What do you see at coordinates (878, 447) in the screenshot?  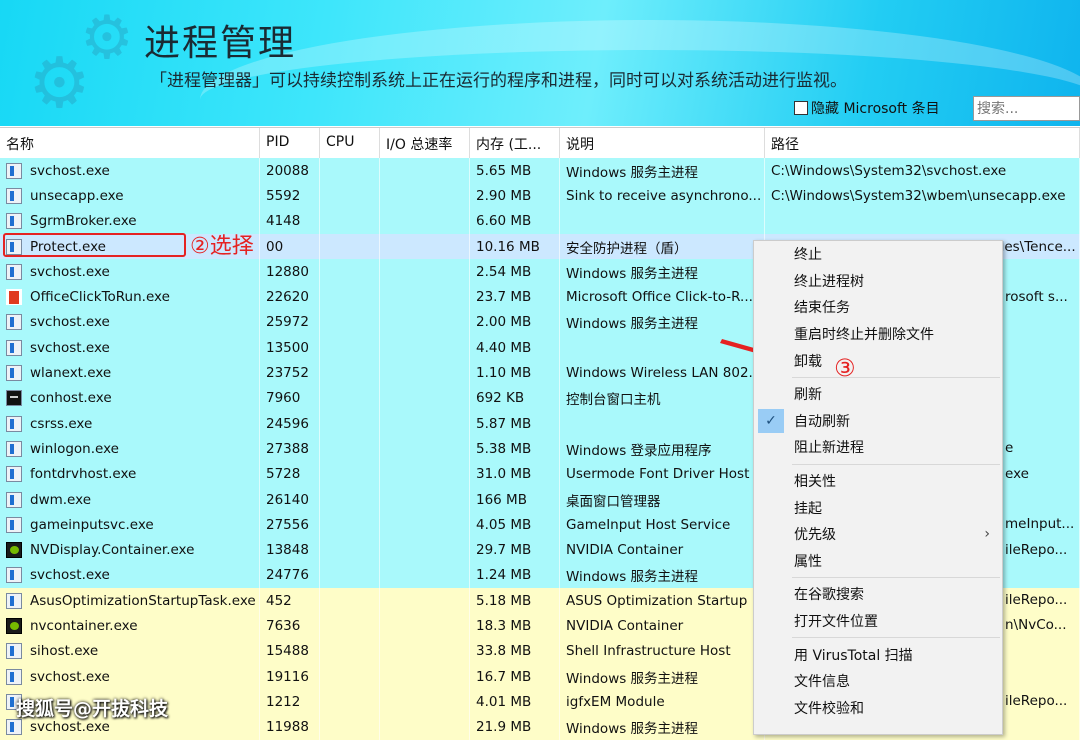 I see `menu-item: 阻止新进程` at bounding box center [878, 447].